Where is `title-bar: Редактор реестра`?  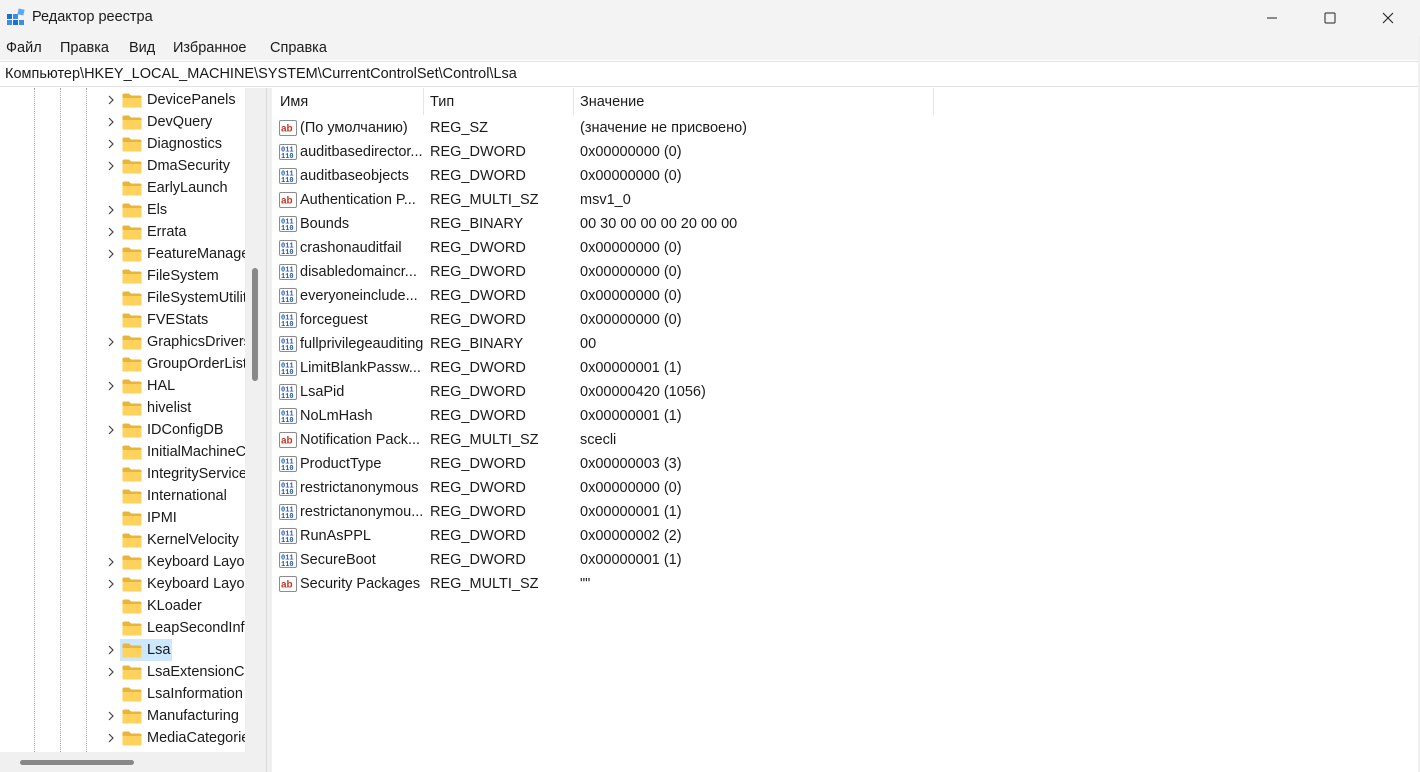 title-bar: Редактор реестра is located at coordinates (710, 18).